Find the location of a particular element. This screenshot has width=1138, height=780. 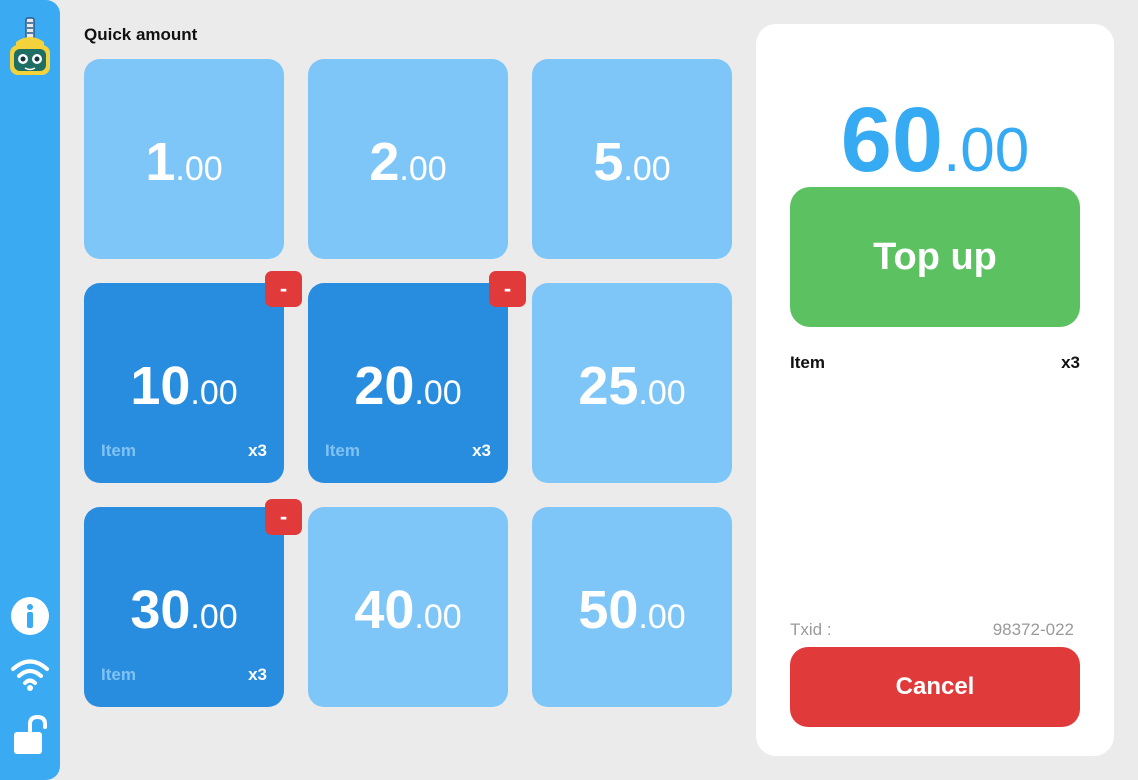

txid-label: Txid : is located at coordinates (811, 629).